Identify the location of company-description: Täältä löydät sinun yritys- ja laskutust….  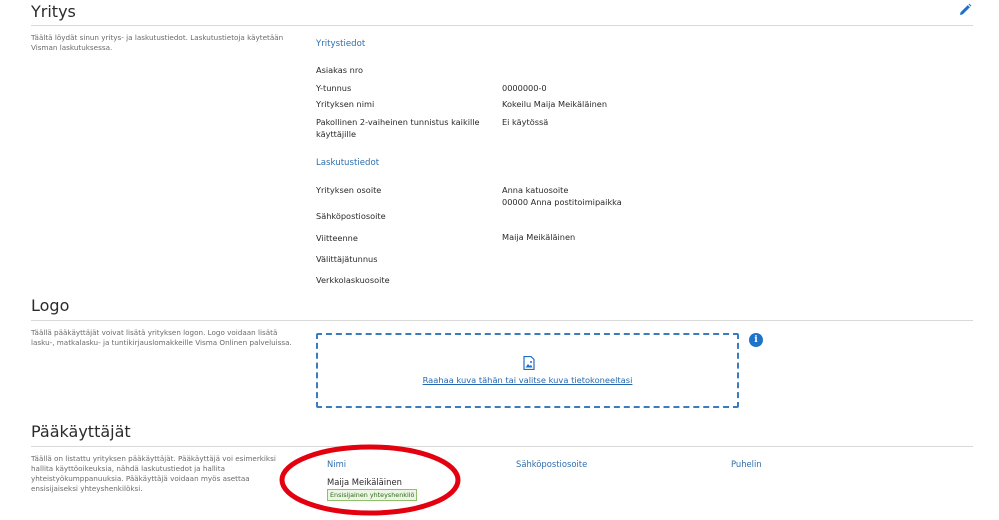
(157, 42).